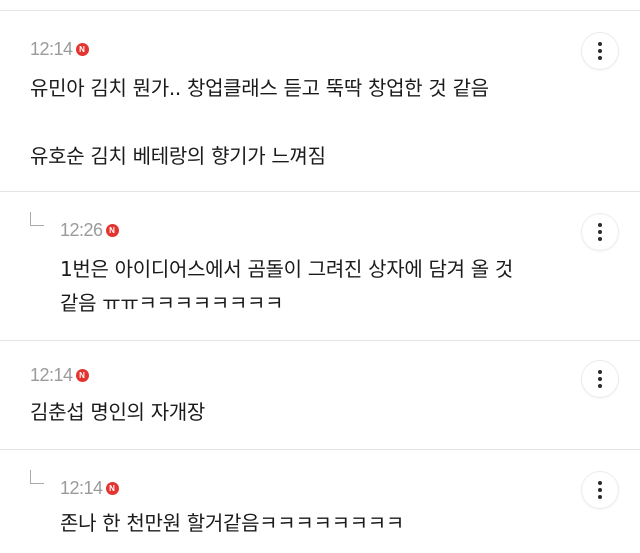 This screenshot has height=553, width=640. I want to click on comment-text: 존나 한 천만원 할거같음ㅋㅋㅋㅋㅋㅋㅋㅋ, so click(232, 523).